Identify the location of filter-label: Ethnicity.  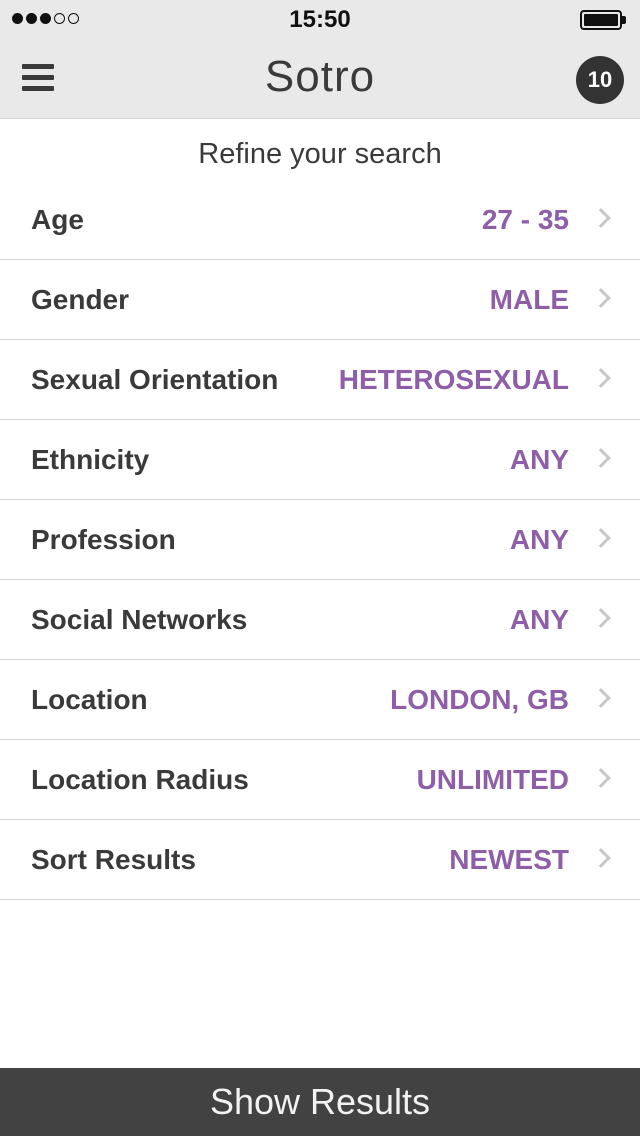
(90, 459).